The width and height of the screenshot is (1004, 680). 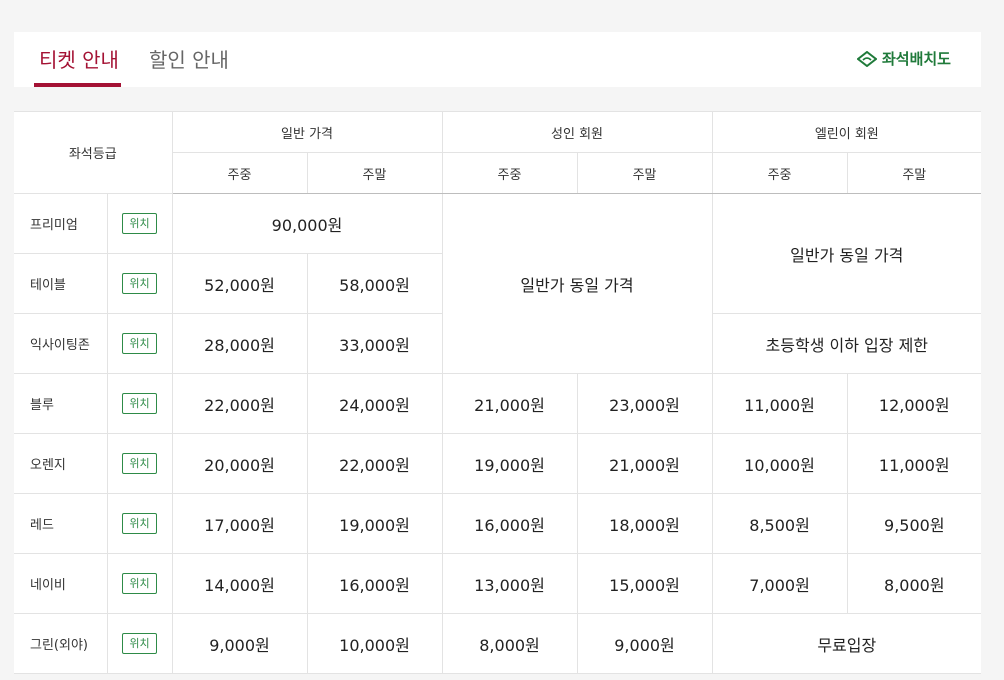 I want to click on price-cell: 28,000원, so click(x=239, y=343).